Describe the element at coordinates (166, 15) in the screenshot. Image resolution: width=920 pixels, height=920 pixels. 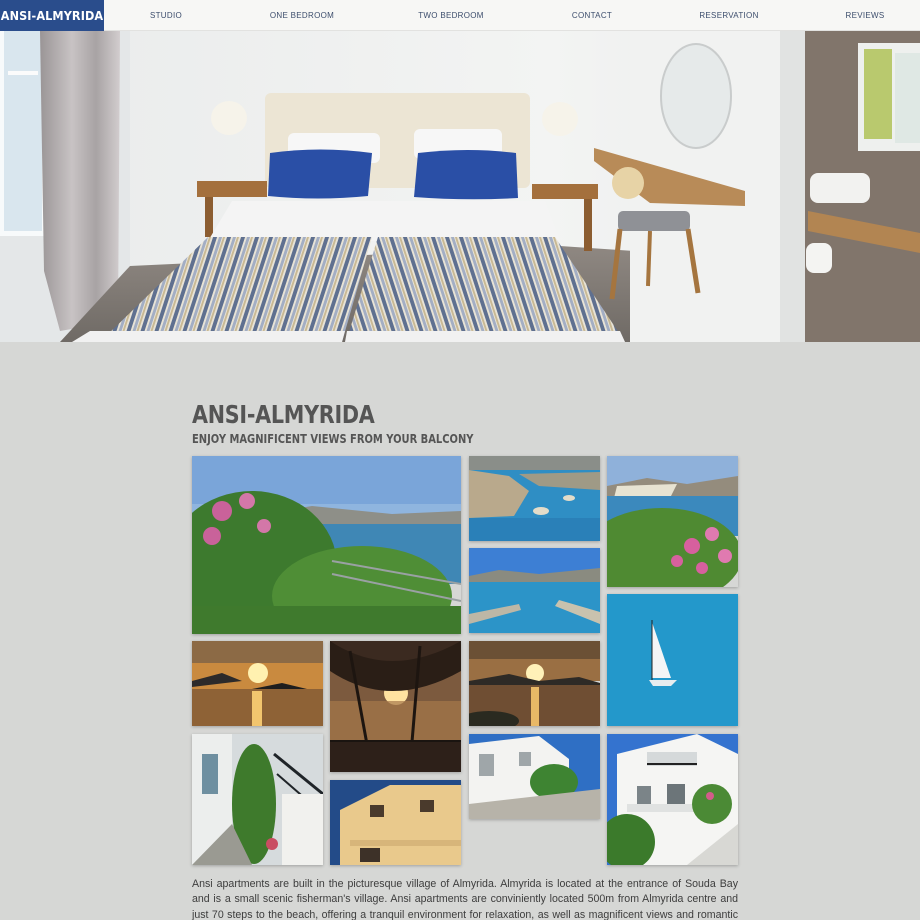
I see `nav-item-studio: STUDIO` at that location.